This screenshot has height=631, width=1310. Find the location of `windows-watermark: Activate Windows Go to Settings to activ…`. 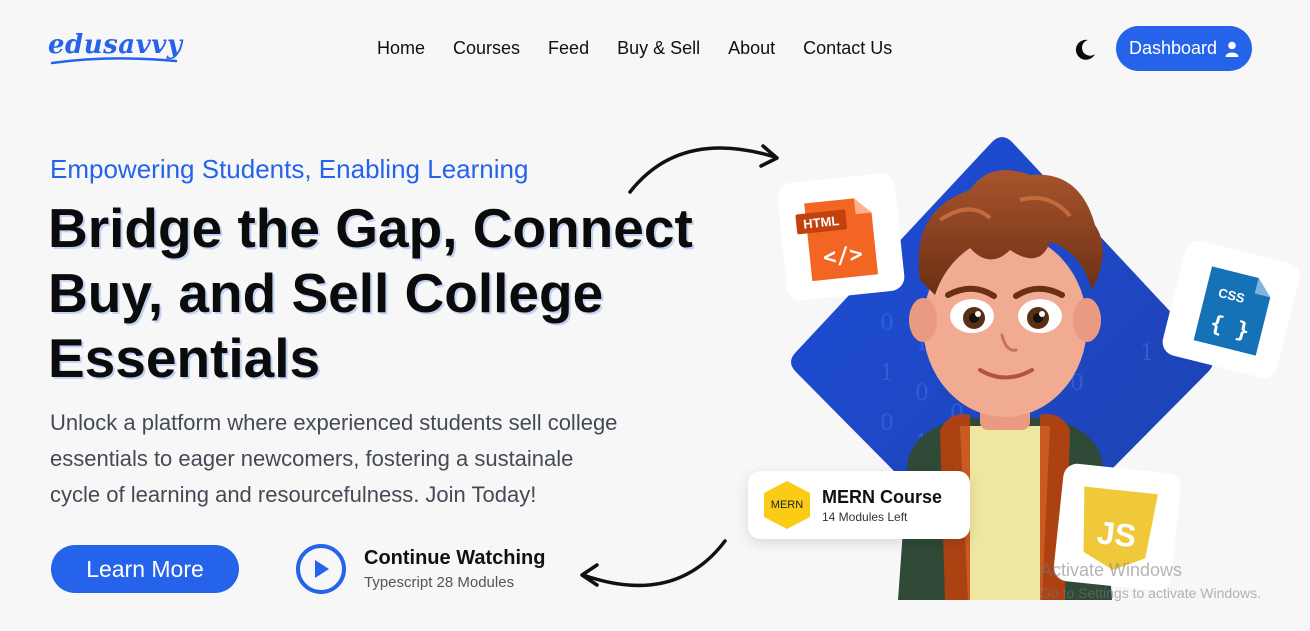

windows-watermark: Activate Windows Go to Settings to activ… is located at coordinates (1150, 580).